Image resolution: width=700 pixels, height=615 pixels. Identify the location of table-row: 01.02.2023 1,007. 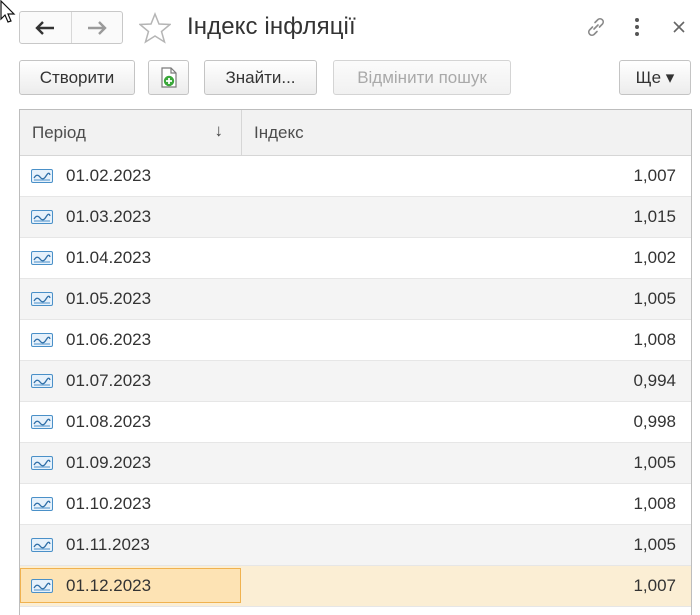
(355, 176).